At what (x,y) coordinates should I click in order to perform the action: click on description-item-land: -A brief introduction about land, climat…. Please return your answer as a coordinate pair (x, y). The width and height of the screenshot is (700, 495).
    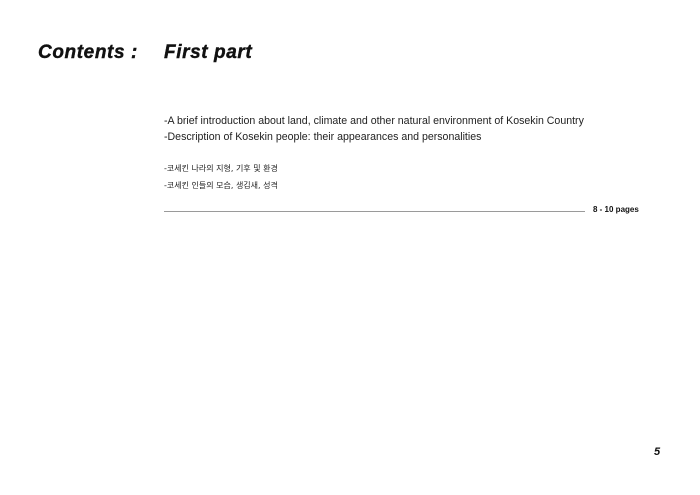
    Looking at the image, I should click on (374, 121).